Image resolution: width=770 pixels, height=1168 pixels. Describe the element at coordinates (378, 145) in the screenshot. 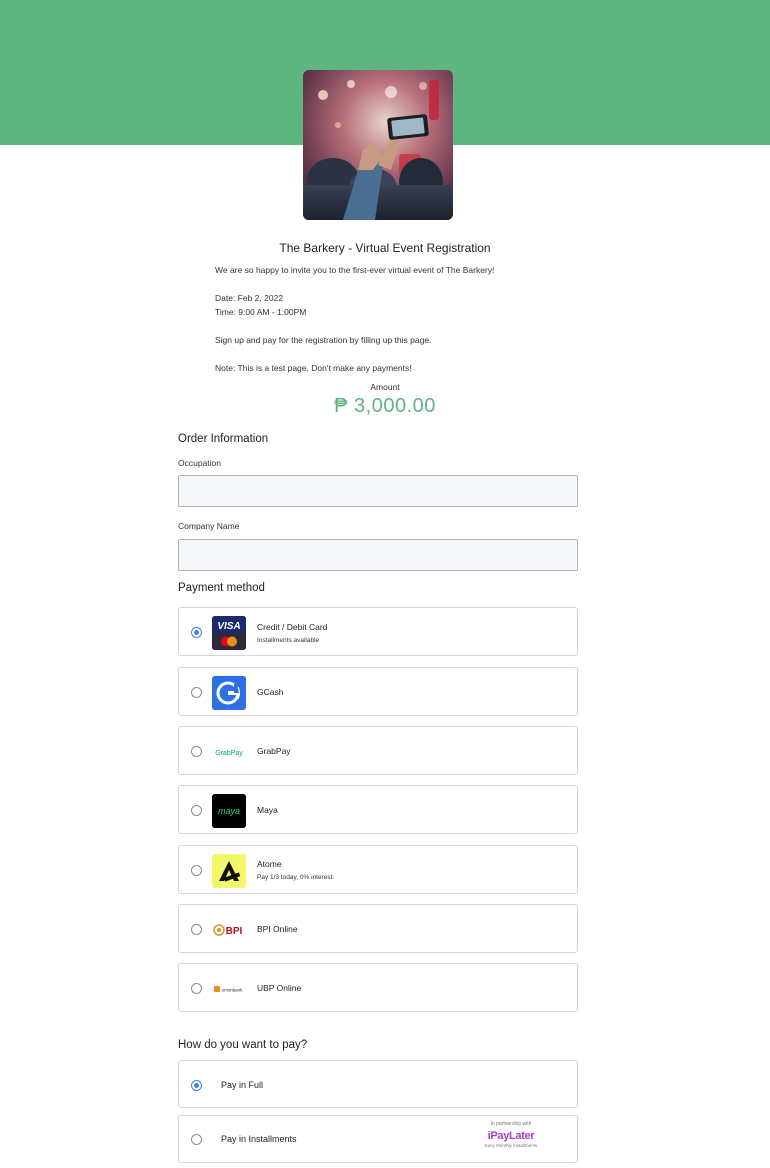

I see `event-image` at that location.